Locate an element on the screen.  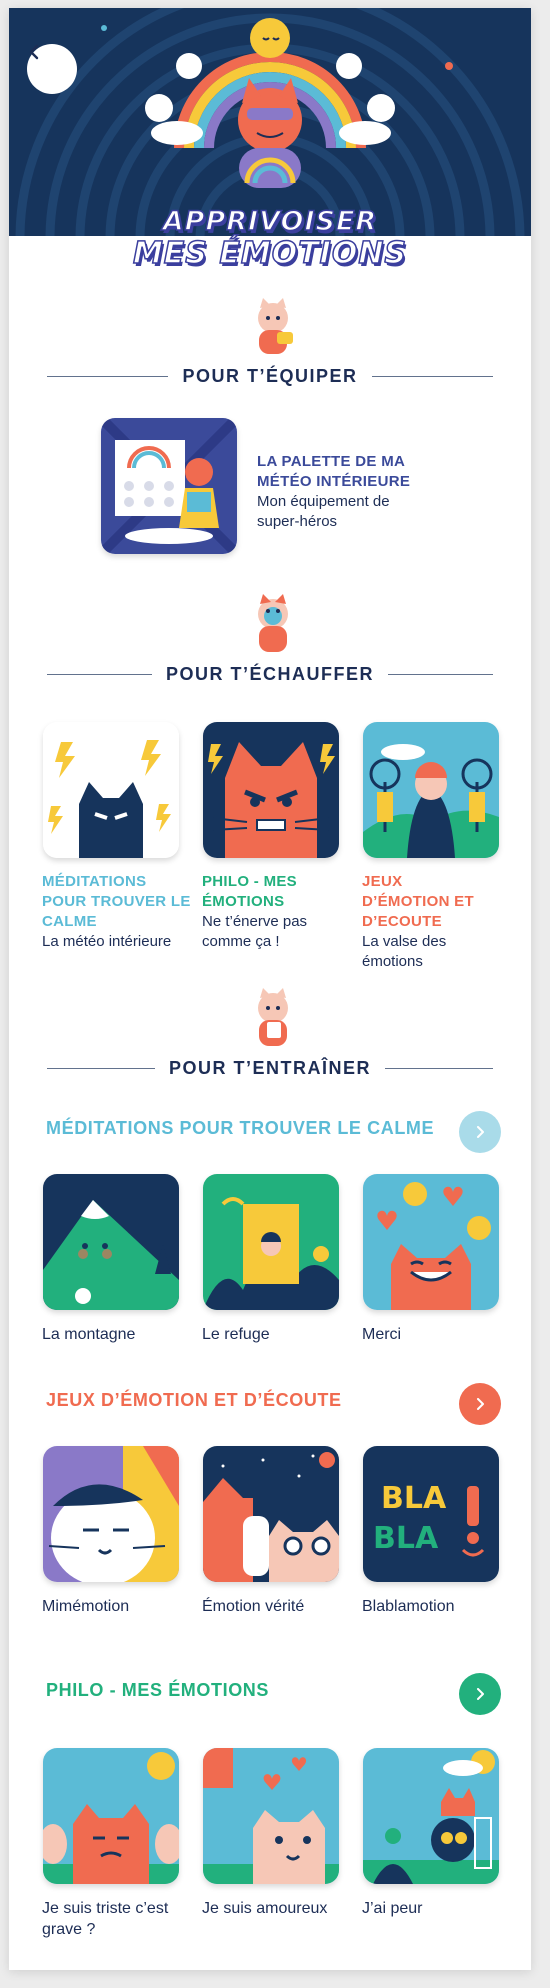
section-title: POUR T’ÉCHAUFFER is located at coordinates (270, 673).